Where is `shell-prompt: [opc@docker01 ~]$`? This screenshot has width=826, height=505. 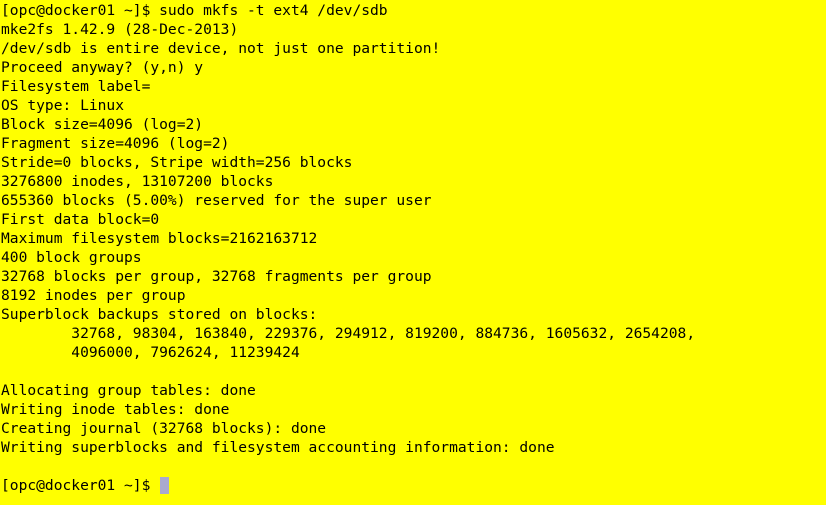
shell-prompt: [opc@docker01 ~]$ is located at coordinates (80, 485).